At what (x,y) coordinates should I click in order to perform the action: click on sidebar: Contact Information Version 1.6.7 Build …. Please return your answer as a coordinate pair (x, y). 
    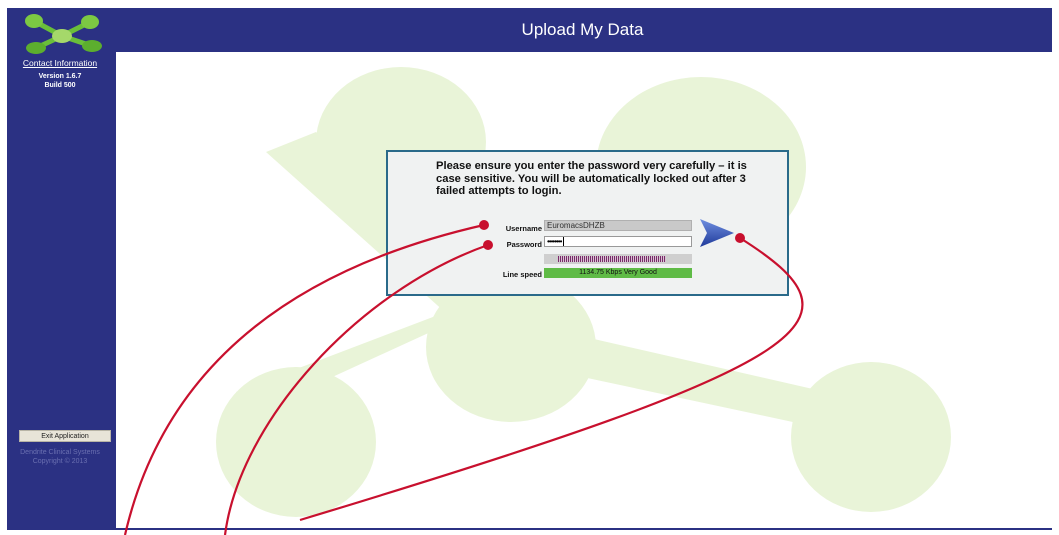
    Looking at the image, I should click on (60, 269).